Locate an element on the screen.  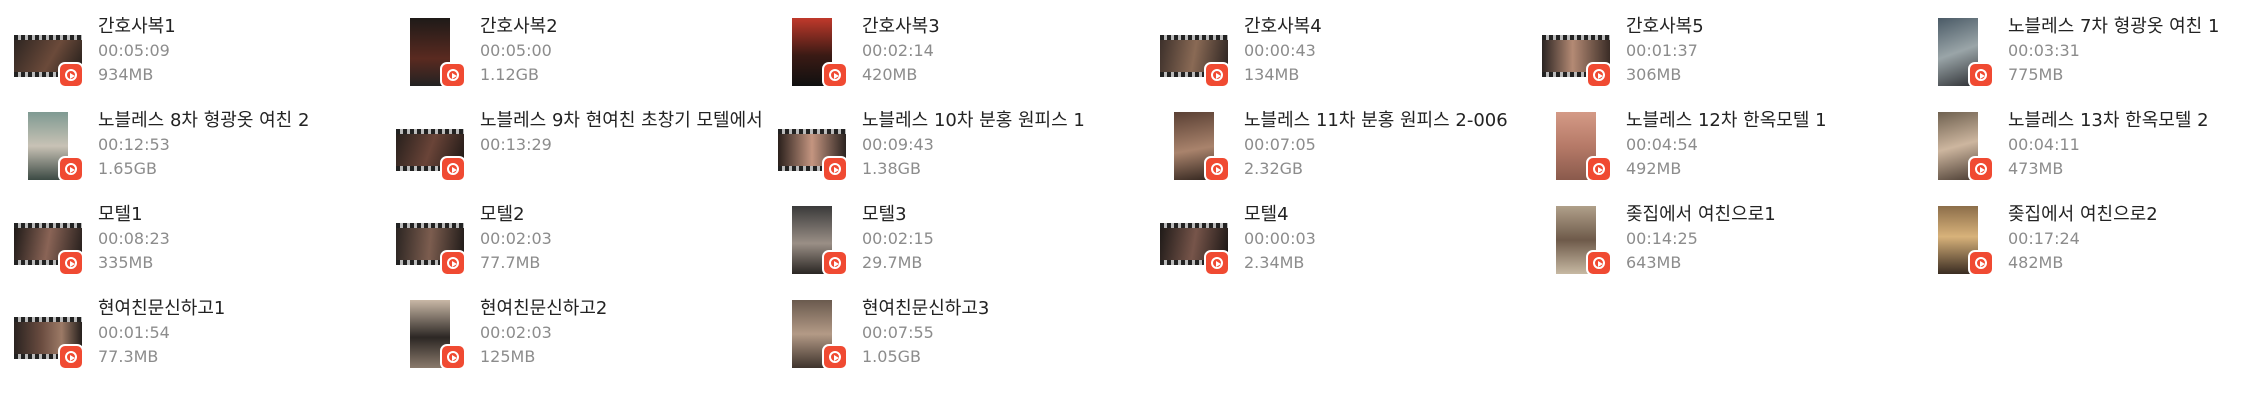
file-item: 간호사복5 00:01:37 306MB is located at coordinates (1733, 57).